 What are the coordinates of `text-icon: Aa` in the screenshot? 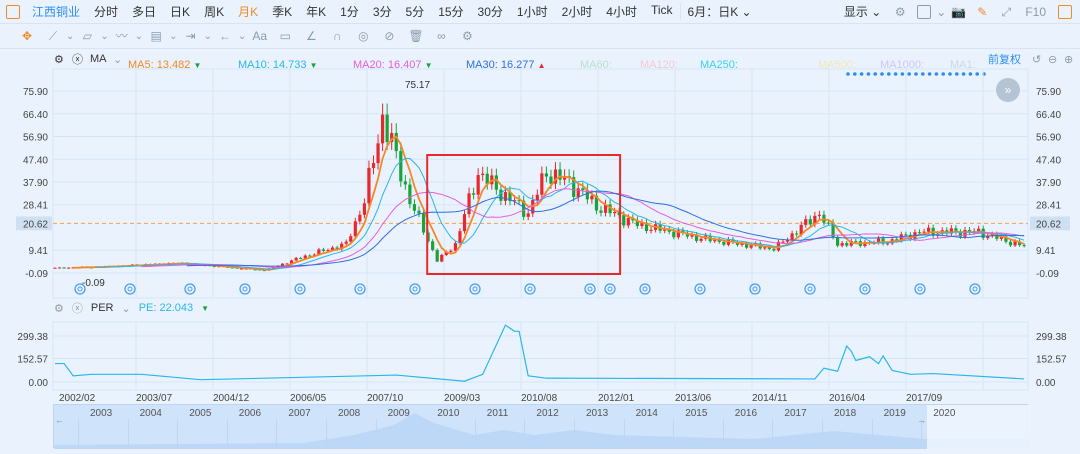 It's located at (259, 36).